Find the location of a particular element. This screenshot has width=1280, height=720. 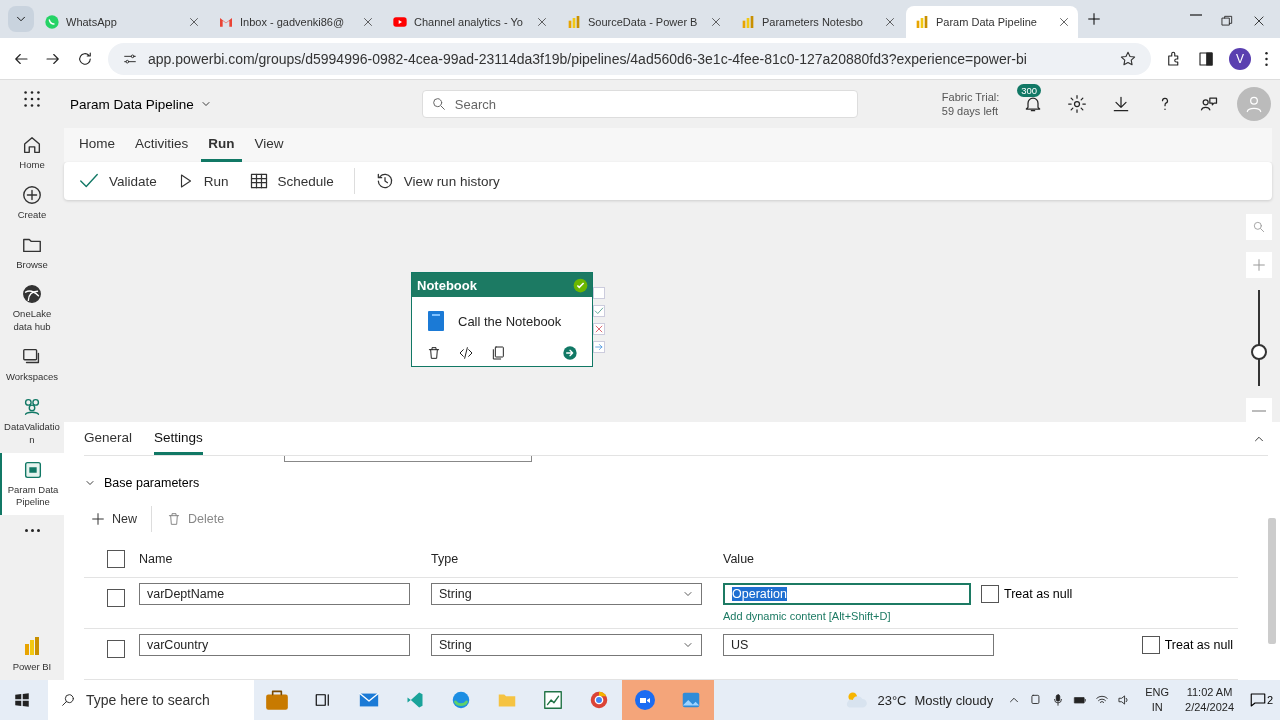

panel-tab: Settings is located at coordinates (178, 442).